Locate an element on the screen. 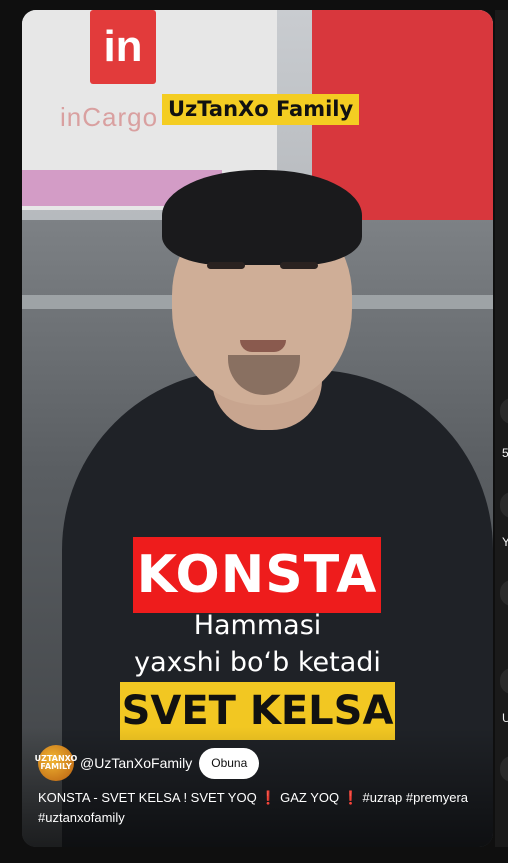  subscribe-button: Obuna is located at coordinates (229, 763).